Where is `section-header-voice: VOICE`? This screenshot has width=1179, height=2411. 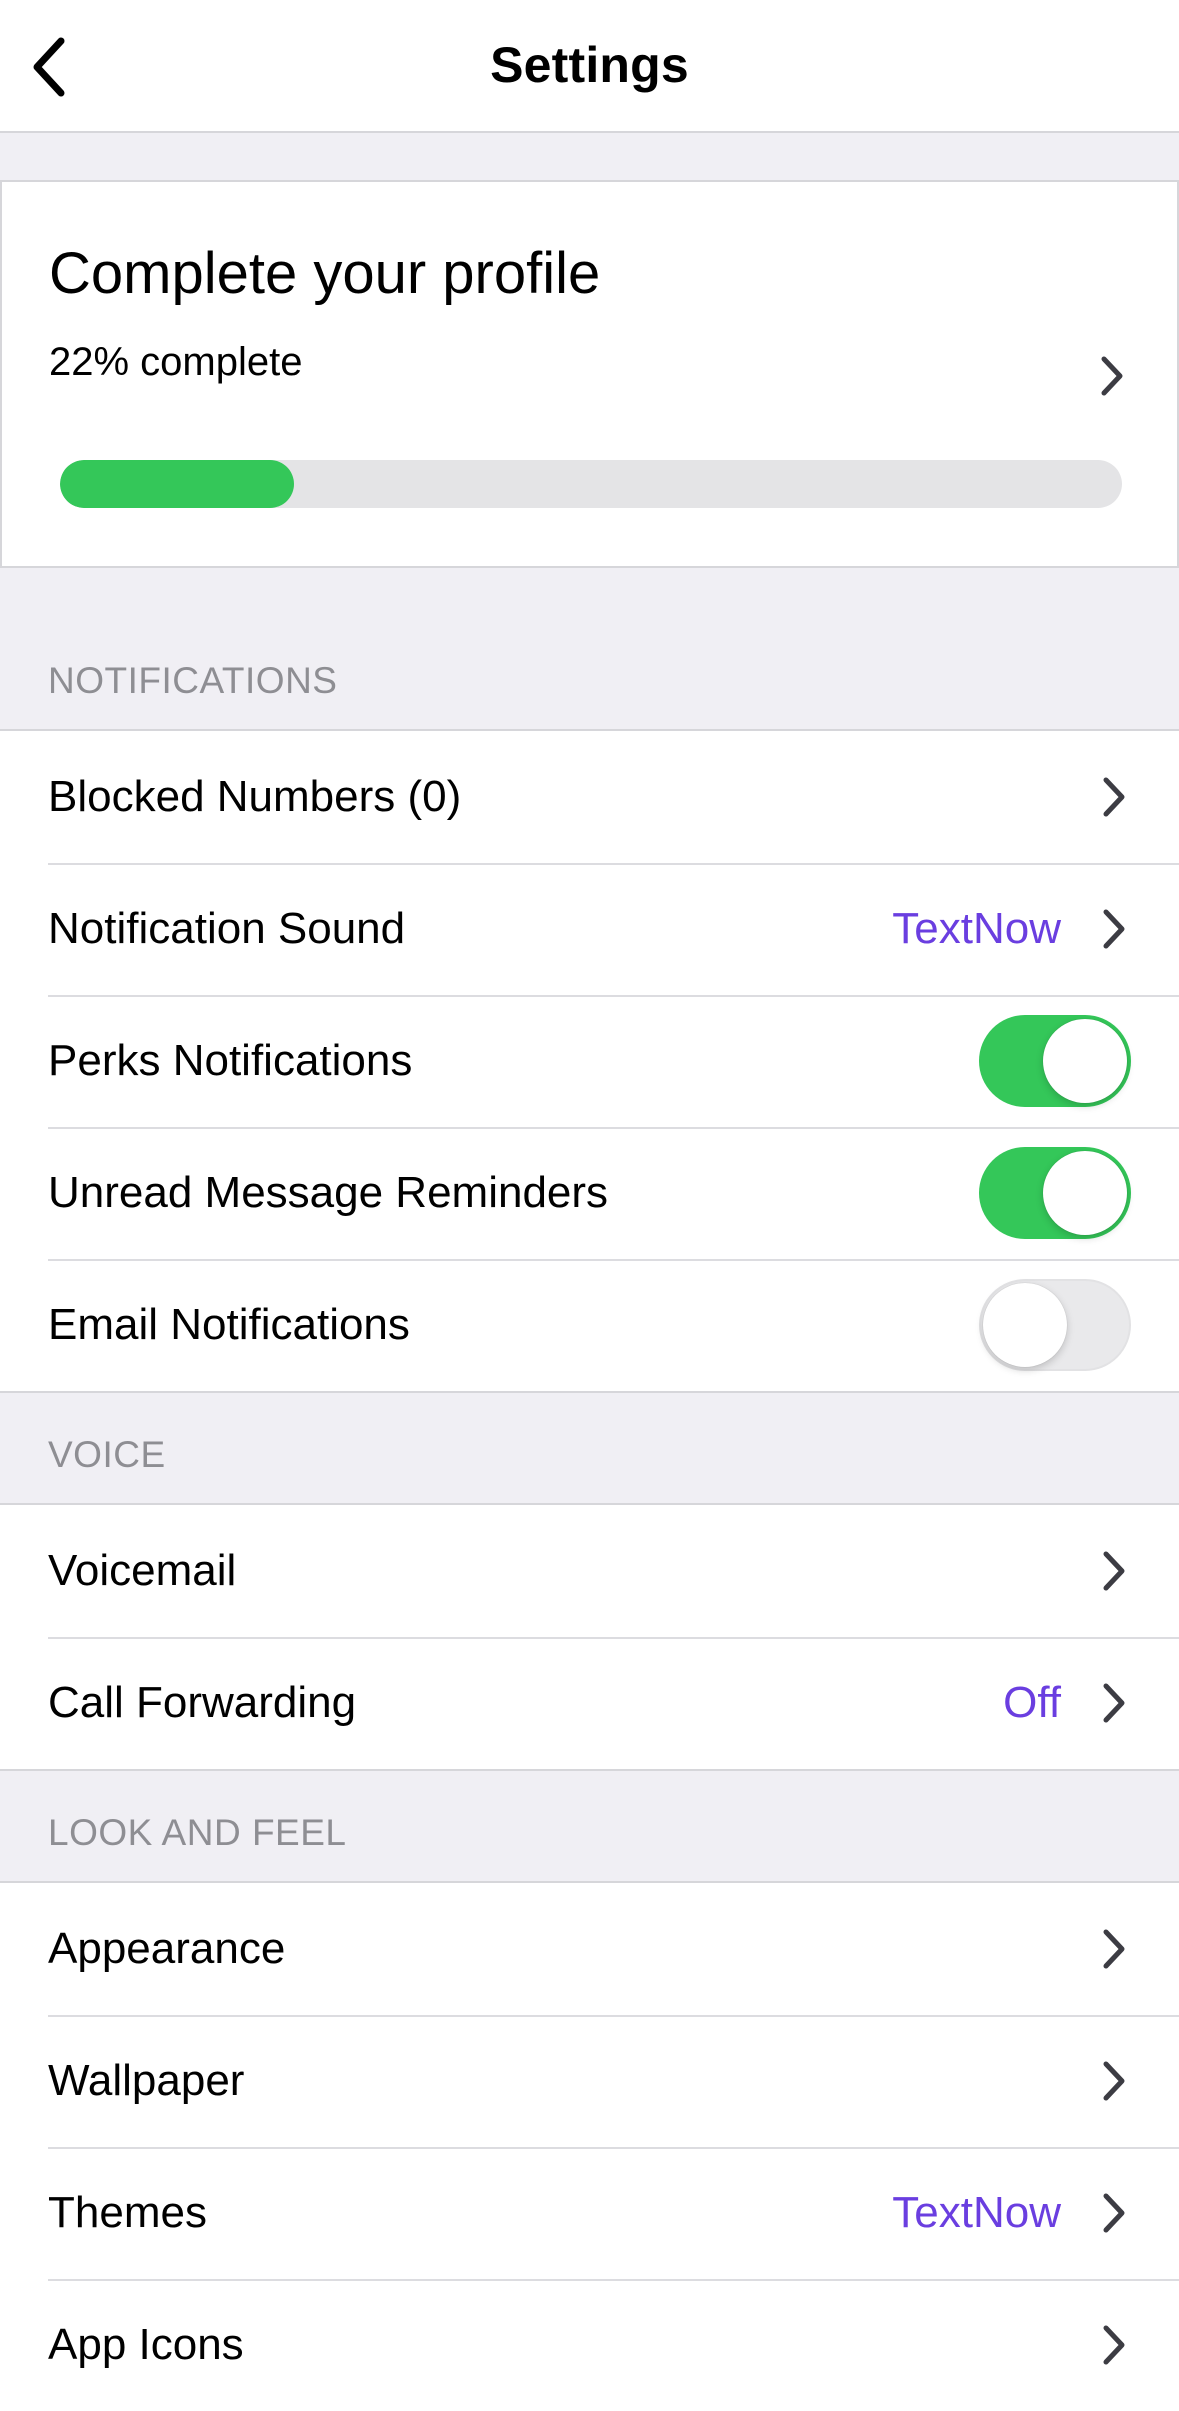 section-header-voice: VOICE is located at coordinates (107, 1454).